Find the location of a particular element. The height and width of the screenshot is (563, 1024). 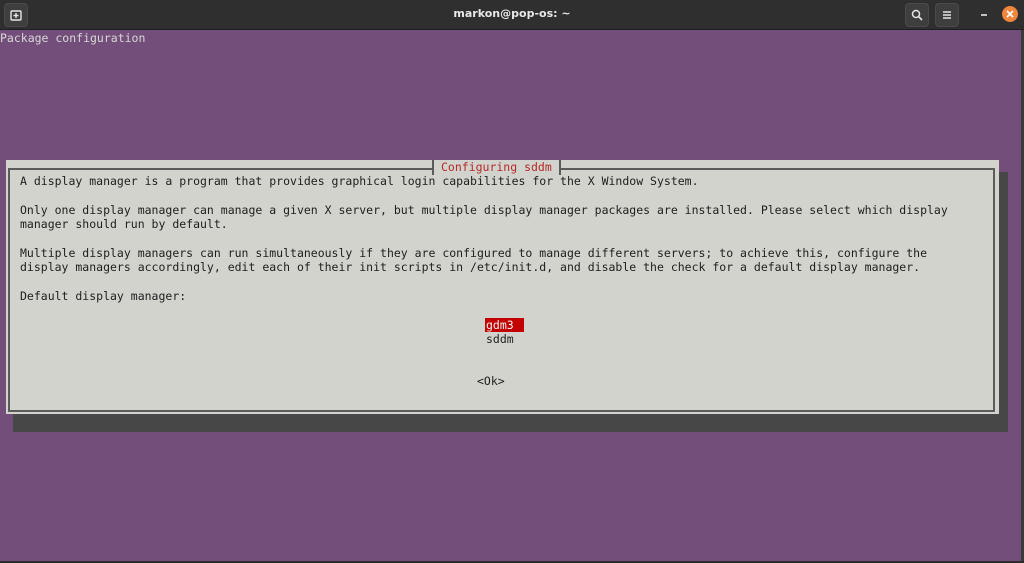

option-gdm3: gdm3 is located at coordinates (504, 325).